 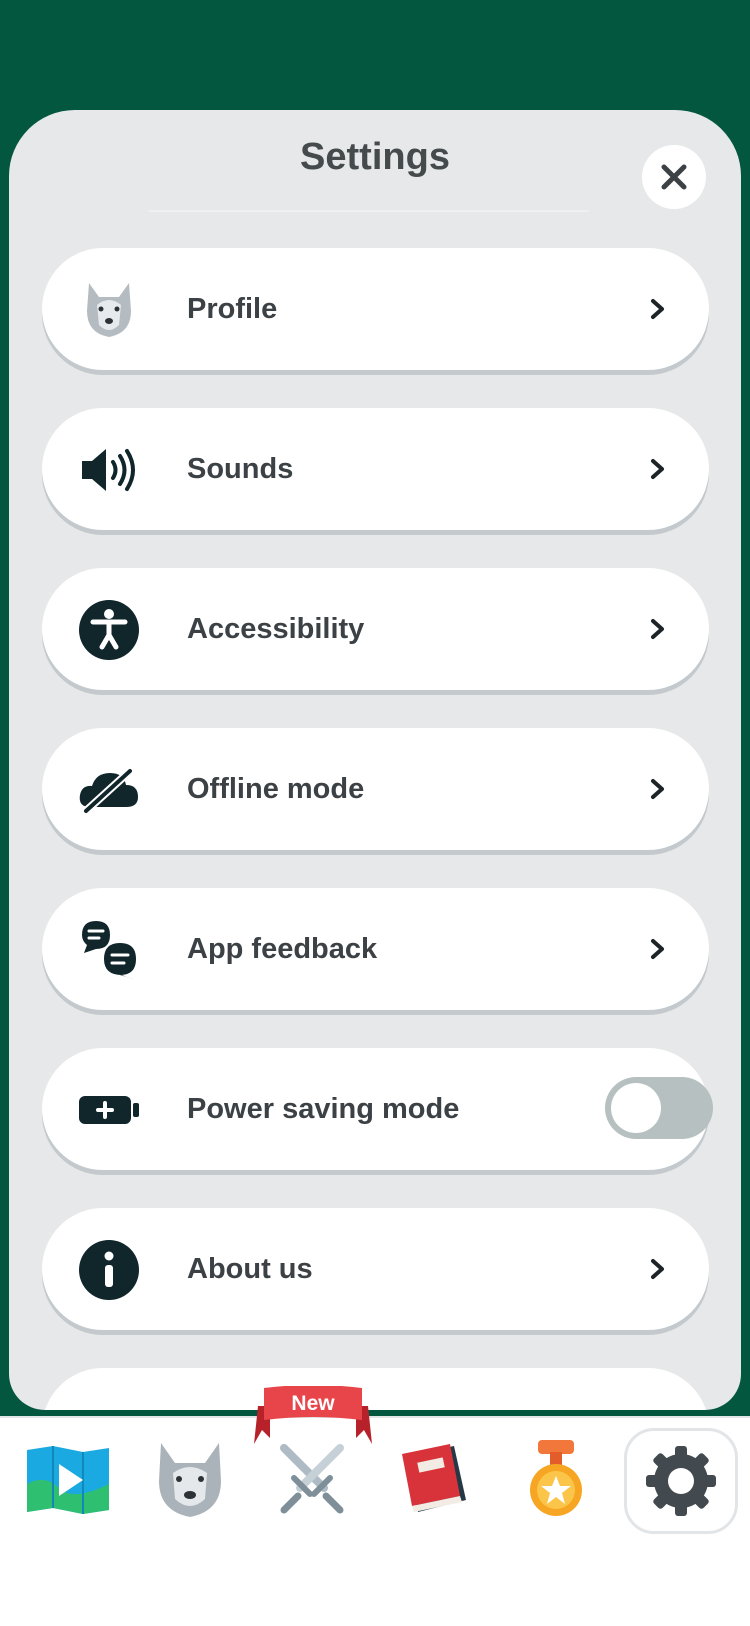 What do you see at coordinates (369, 211) in the screenshot?
I see `title-divider` at bounding box center [369, 211].